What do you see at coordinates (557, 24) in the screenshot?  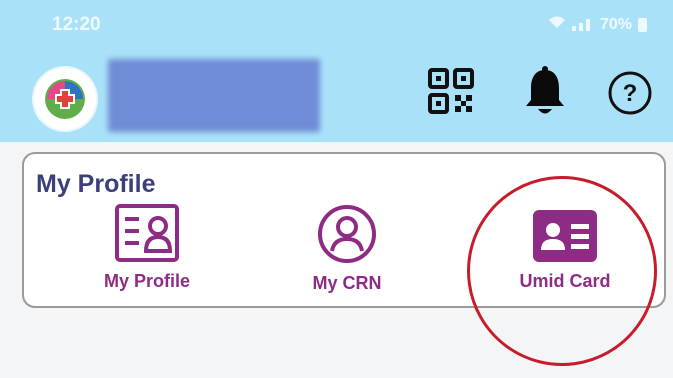 I see `wifi-icon` at bounding box center [557, 24].